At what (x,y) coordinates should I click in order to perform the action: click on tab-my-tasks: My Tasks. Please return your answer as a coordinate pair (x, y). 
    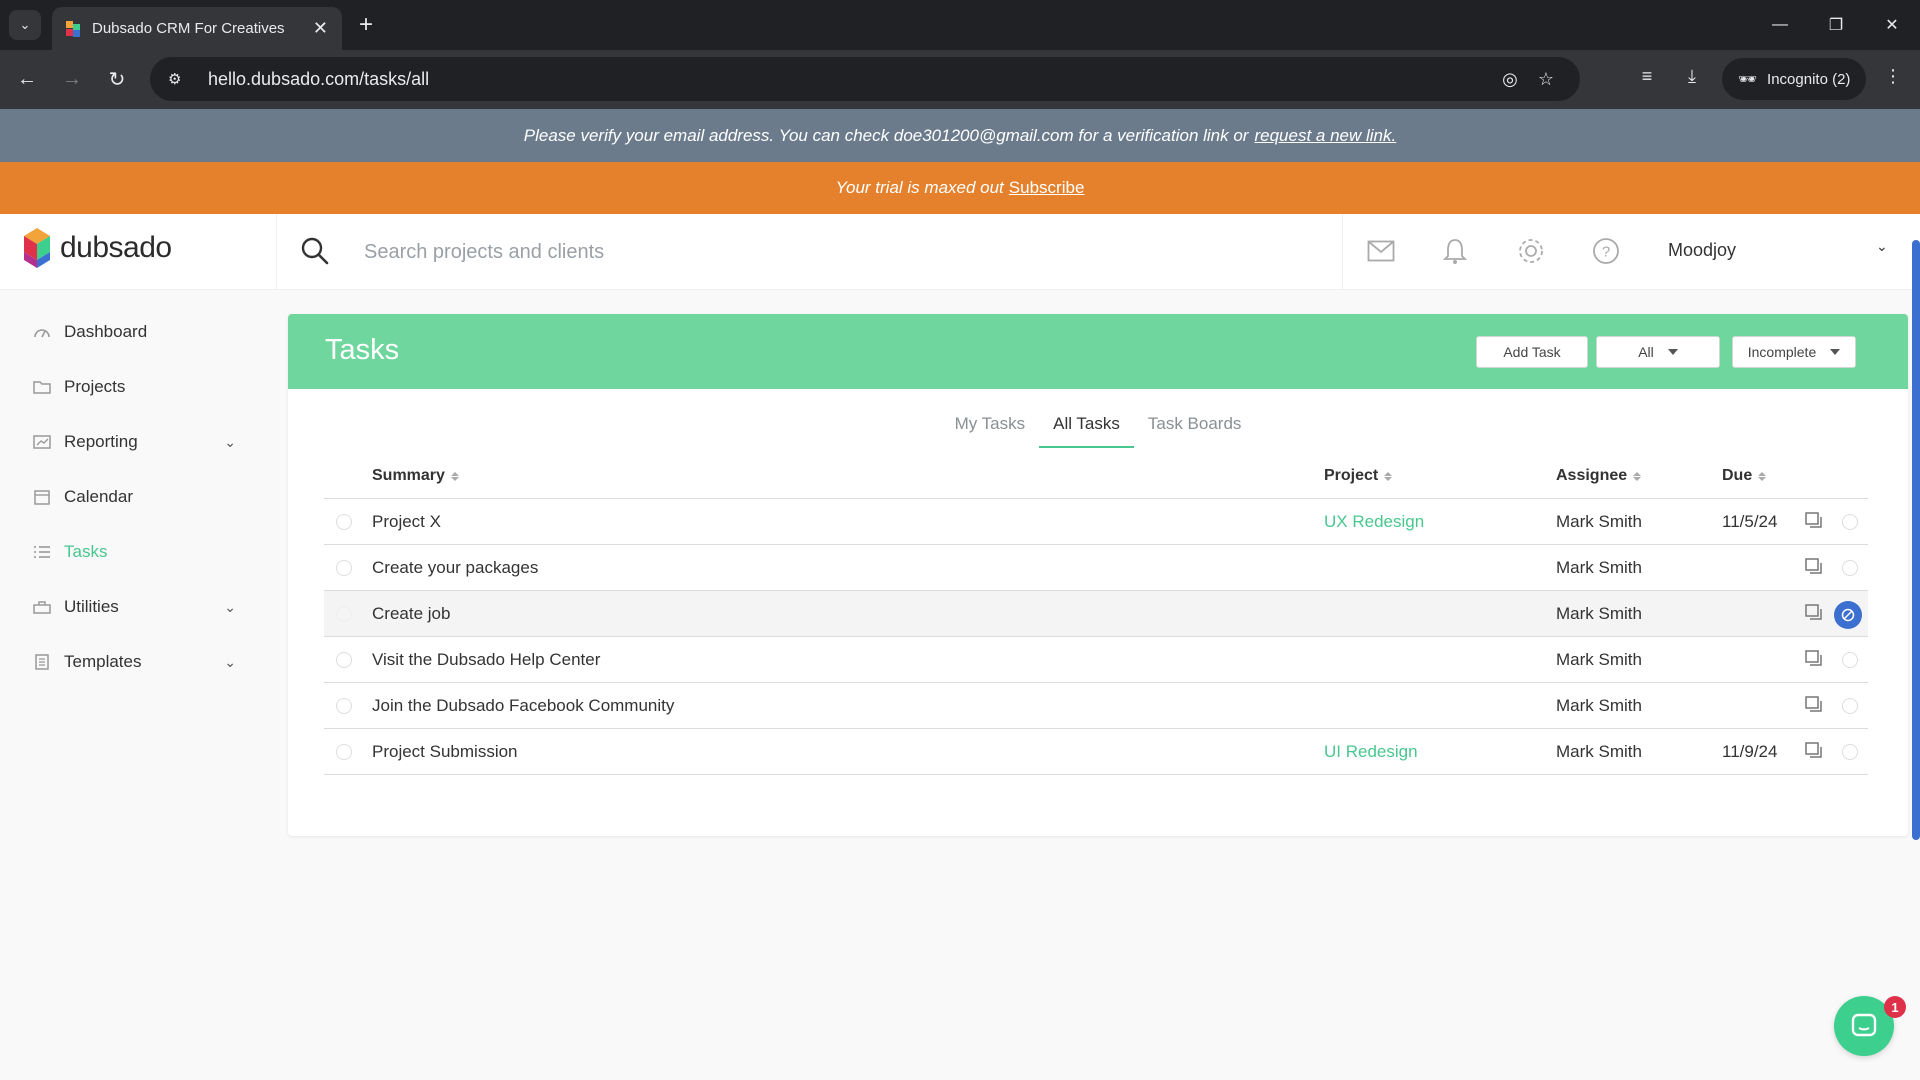
    Looking at the image, I should click on (990, 428).